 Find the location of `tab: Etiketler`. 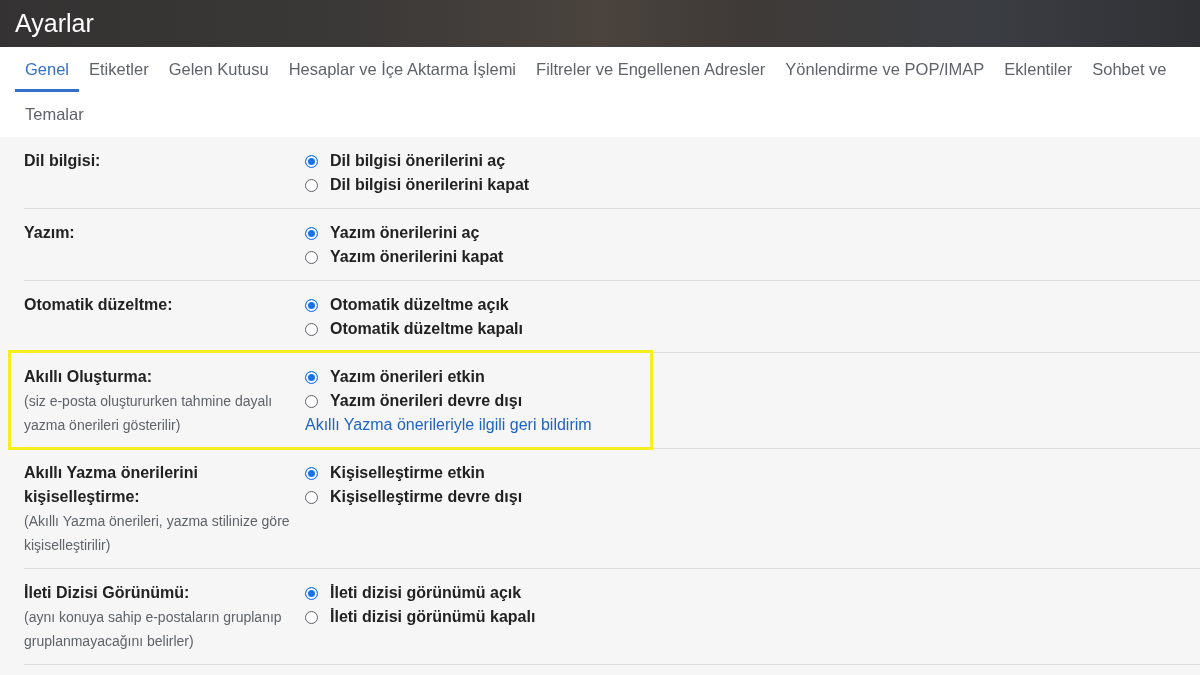

tab: Etiketler is located at coordinates (119, 69).